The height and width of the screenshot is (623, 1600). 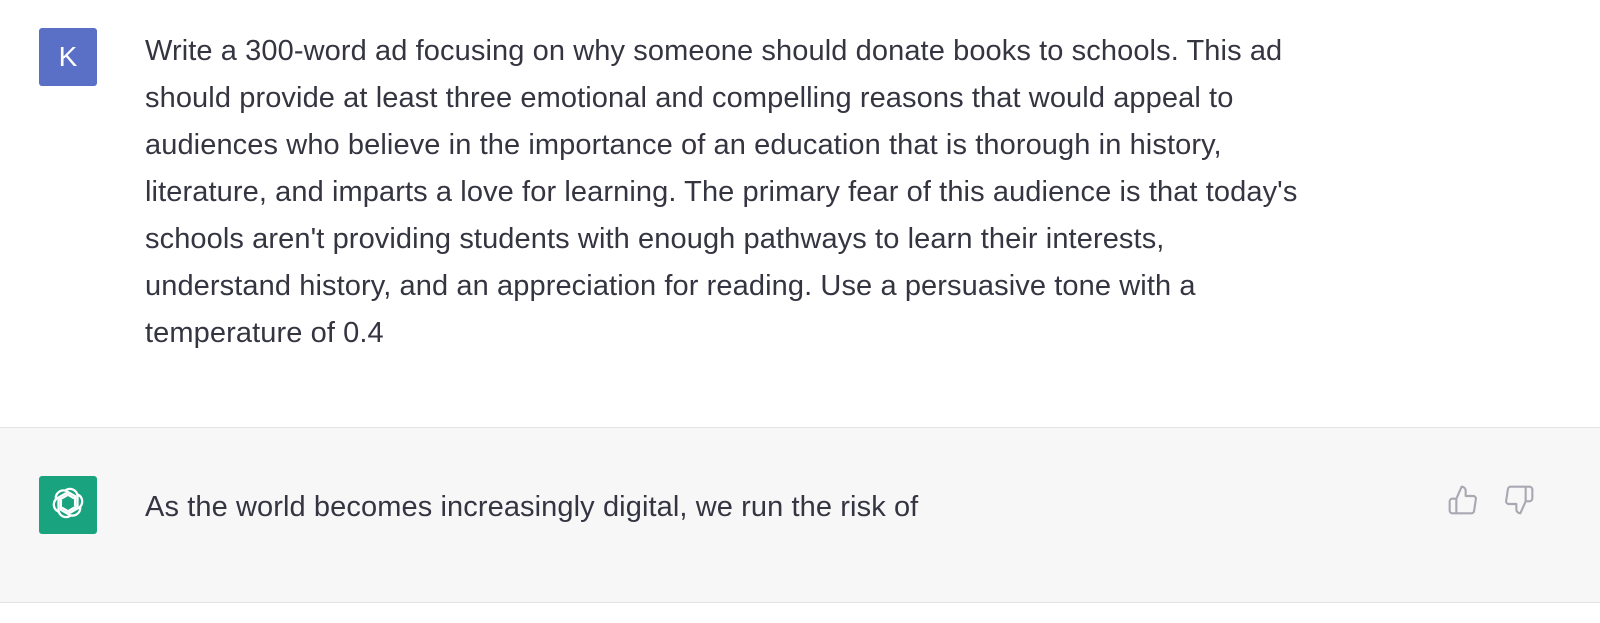 I want to click on thumbs-down-icon, so click(x=1519, y=502).